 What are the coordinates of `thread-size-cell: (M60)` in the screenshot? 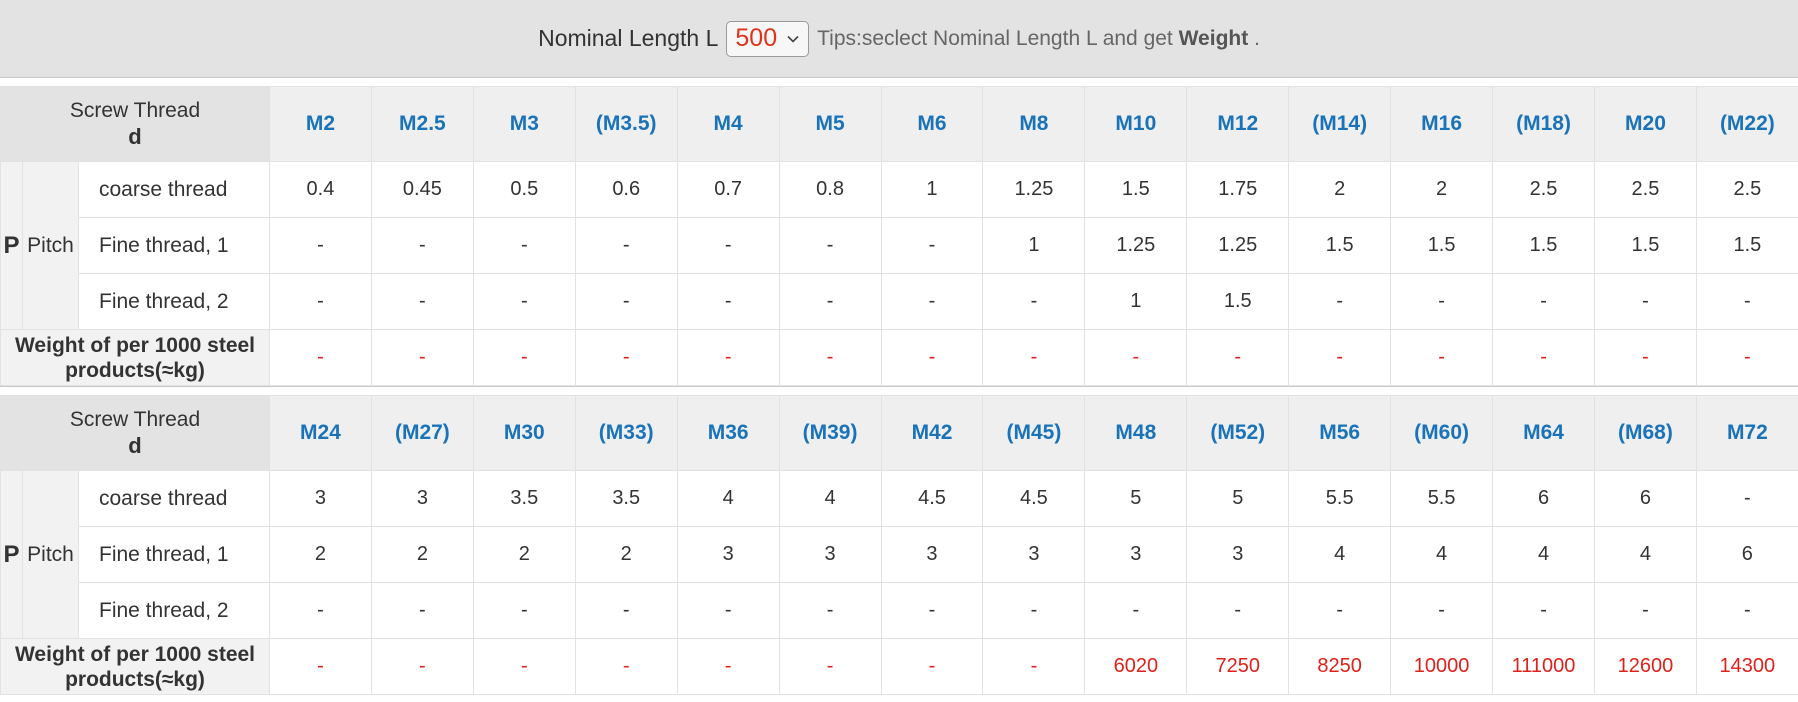 It's located at (1442, 433).